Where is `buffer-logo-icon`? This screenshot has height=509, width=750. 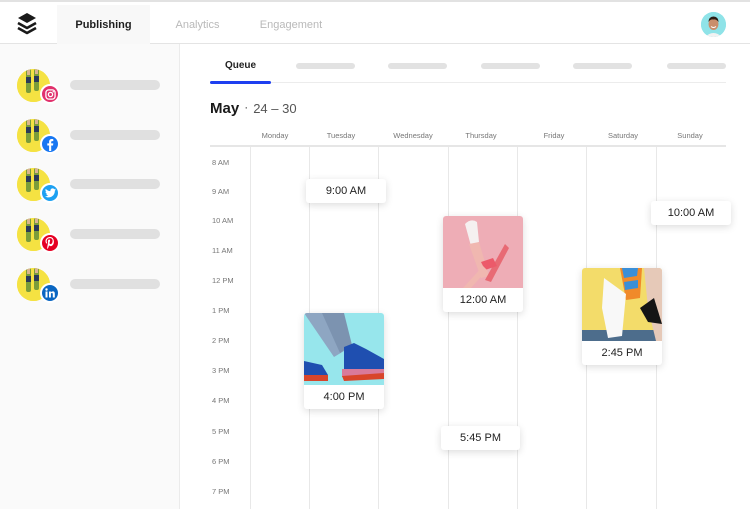 buffer-logo-icon is located at coordinates (27, 24).